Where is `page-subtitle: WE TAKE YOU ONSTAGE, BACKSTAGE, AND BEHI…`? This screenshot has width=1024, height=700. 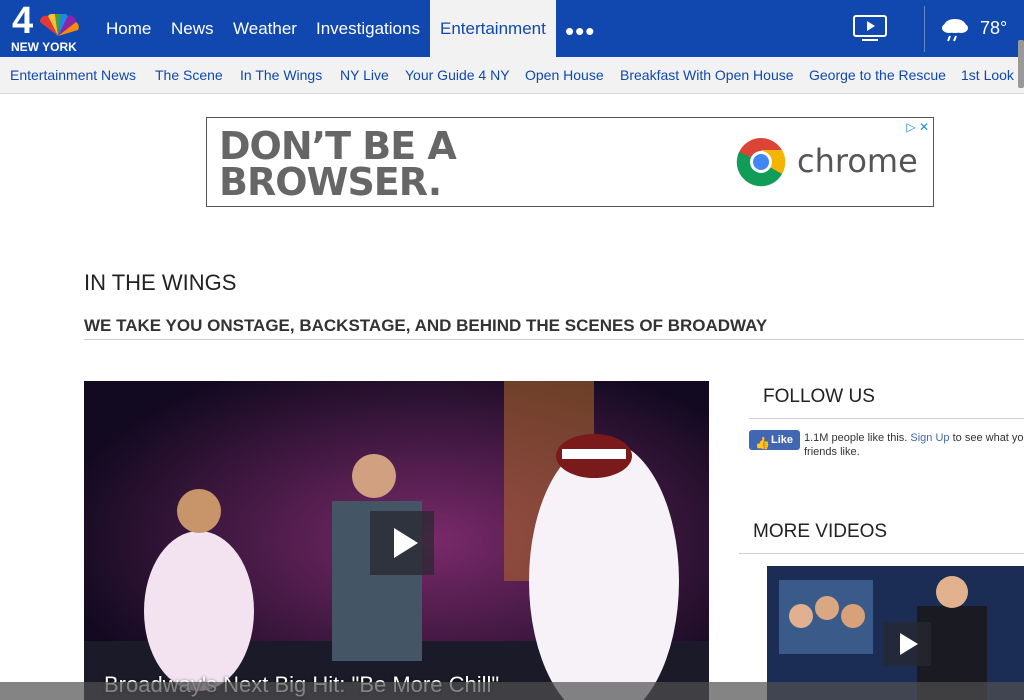
page-subtitle: WE TAKE YOU ONSTAGE, BACKSTAGE, AND BEHI… is located at coordinates (426, 325).